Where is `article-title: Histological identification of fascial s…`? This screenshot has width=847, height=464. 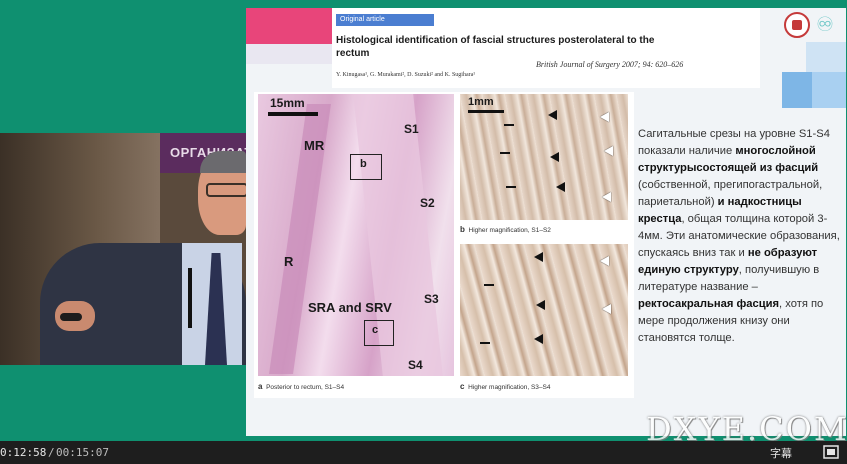 article-title: Histological identification of fascial s… is located at coordinates (495, 47).